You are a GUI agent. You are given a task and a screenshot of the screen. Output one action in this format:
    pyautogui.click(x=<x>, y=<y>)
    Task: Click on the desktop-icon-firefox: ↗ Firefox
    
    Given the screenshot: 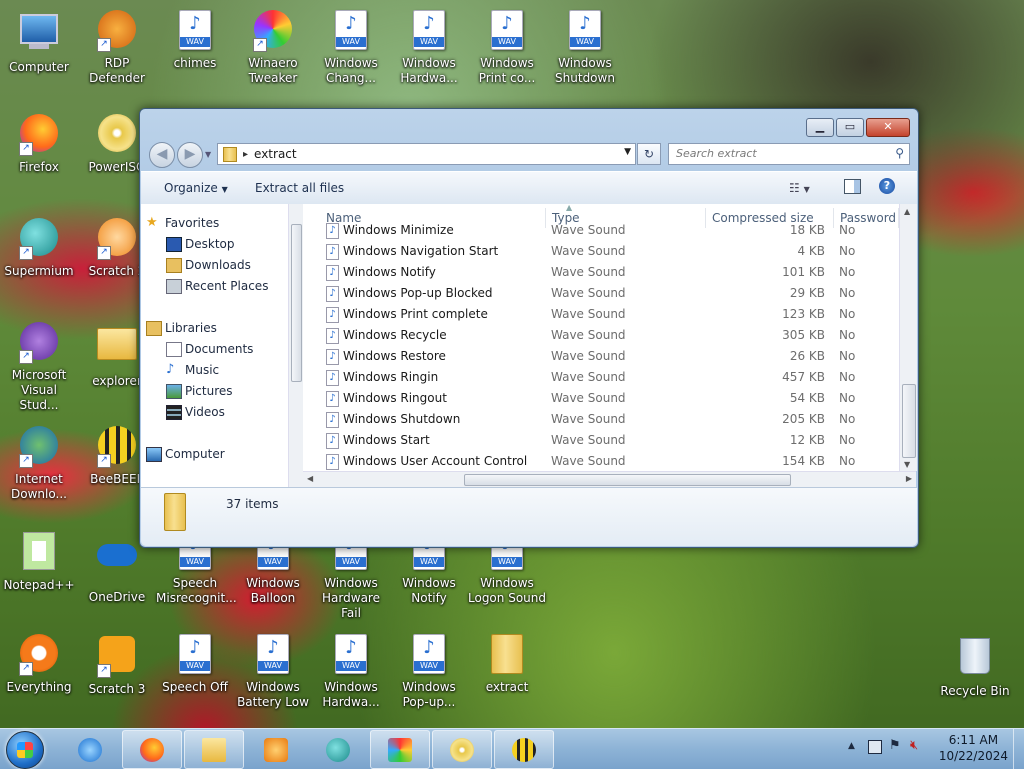 What is the action you would take?
    pyautogui.click(x=39, y=144)
    